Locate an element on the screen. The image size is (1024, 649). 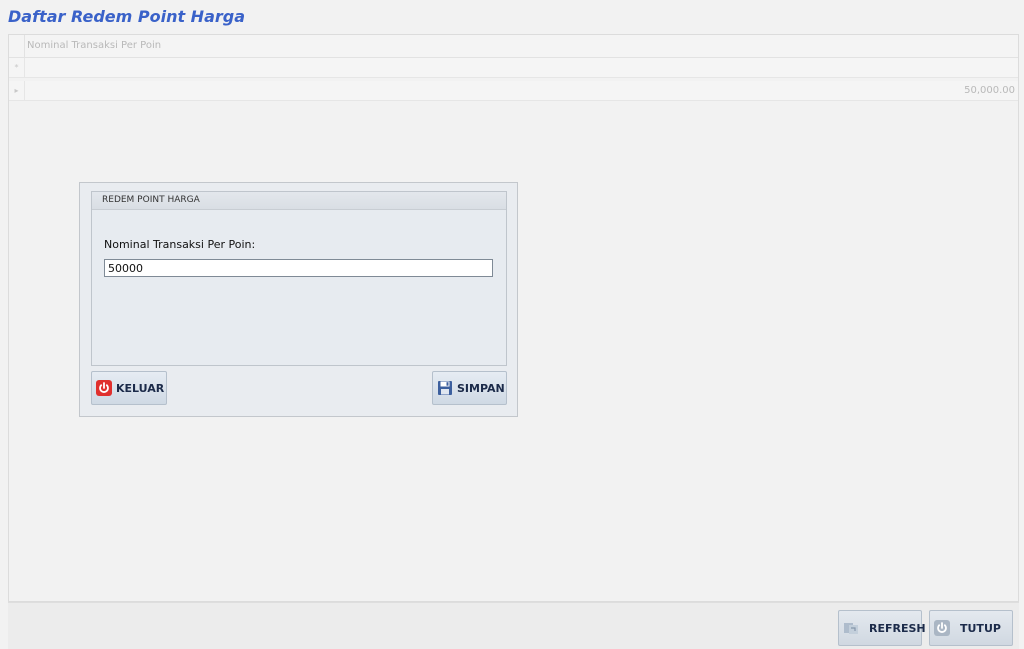
nominal-field-label: Nominal Transaksi Per Poin: is located at coordinates (180, 244).